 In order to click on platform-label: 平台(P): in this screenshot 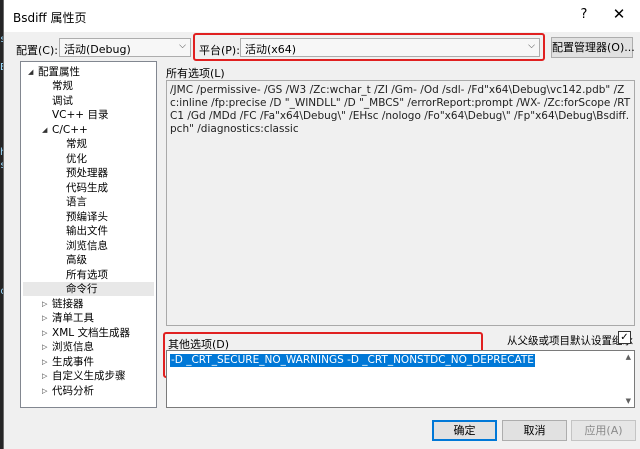, I will do `click(219, 50)`.